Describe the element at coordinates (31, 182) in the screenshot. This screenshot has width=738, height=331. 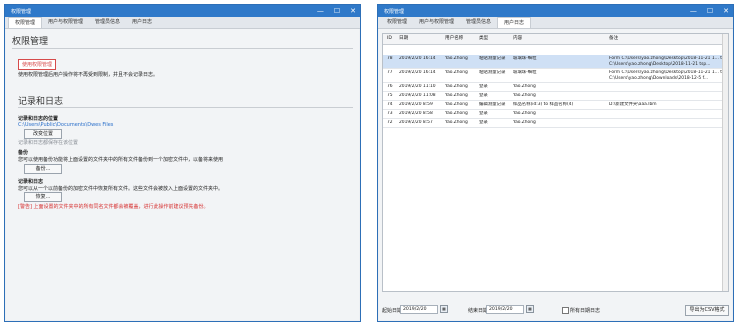
I see `restore-label: 记录和日志` at that location.